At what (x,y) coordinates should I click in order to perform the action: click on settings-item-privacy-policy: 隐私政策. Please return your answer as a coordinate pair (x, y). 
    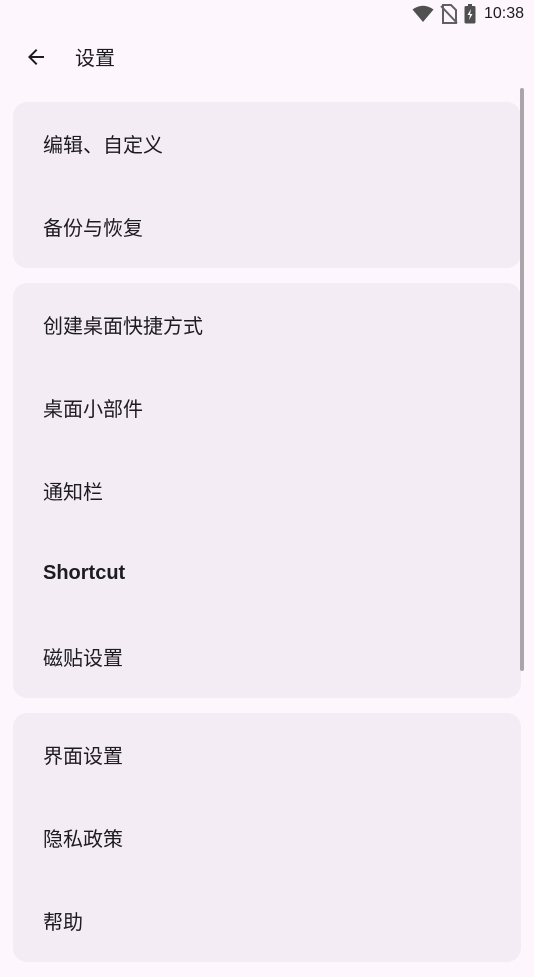
    Looking at the image, I should click on (267, 837).